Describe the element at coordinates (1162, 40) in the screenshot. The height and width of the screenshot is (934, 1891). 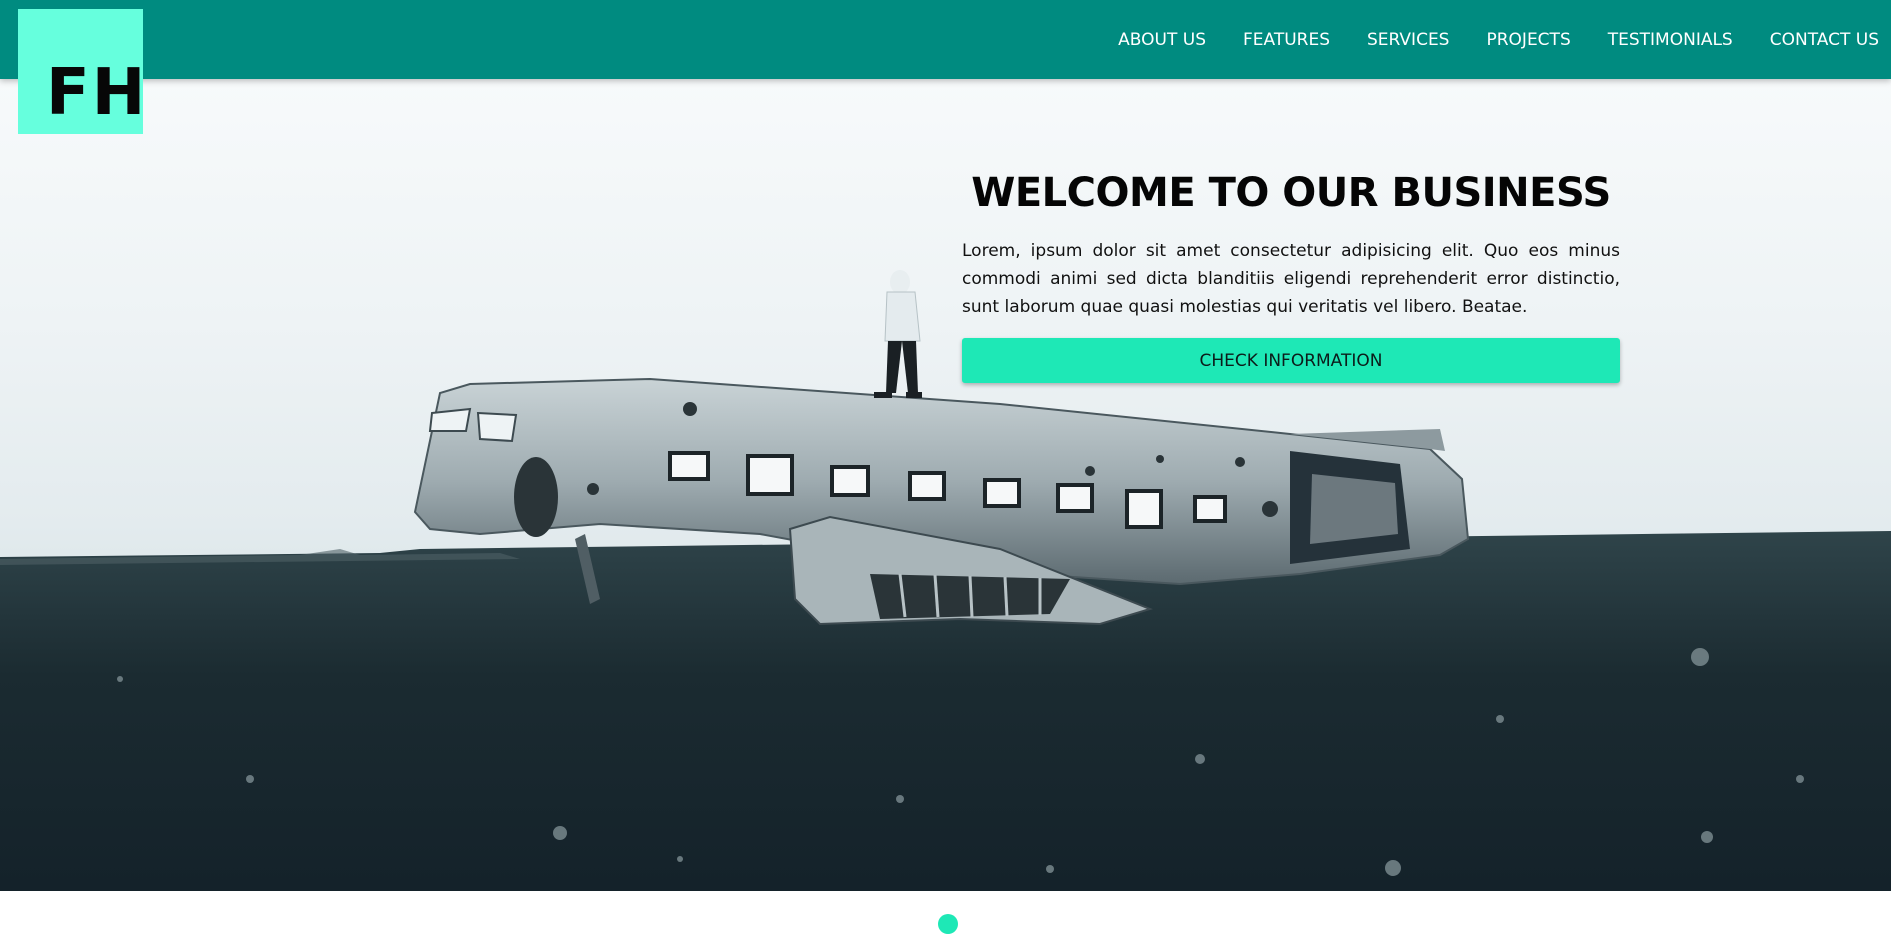
I see `nav-about-us: ABOUT US` at that location.